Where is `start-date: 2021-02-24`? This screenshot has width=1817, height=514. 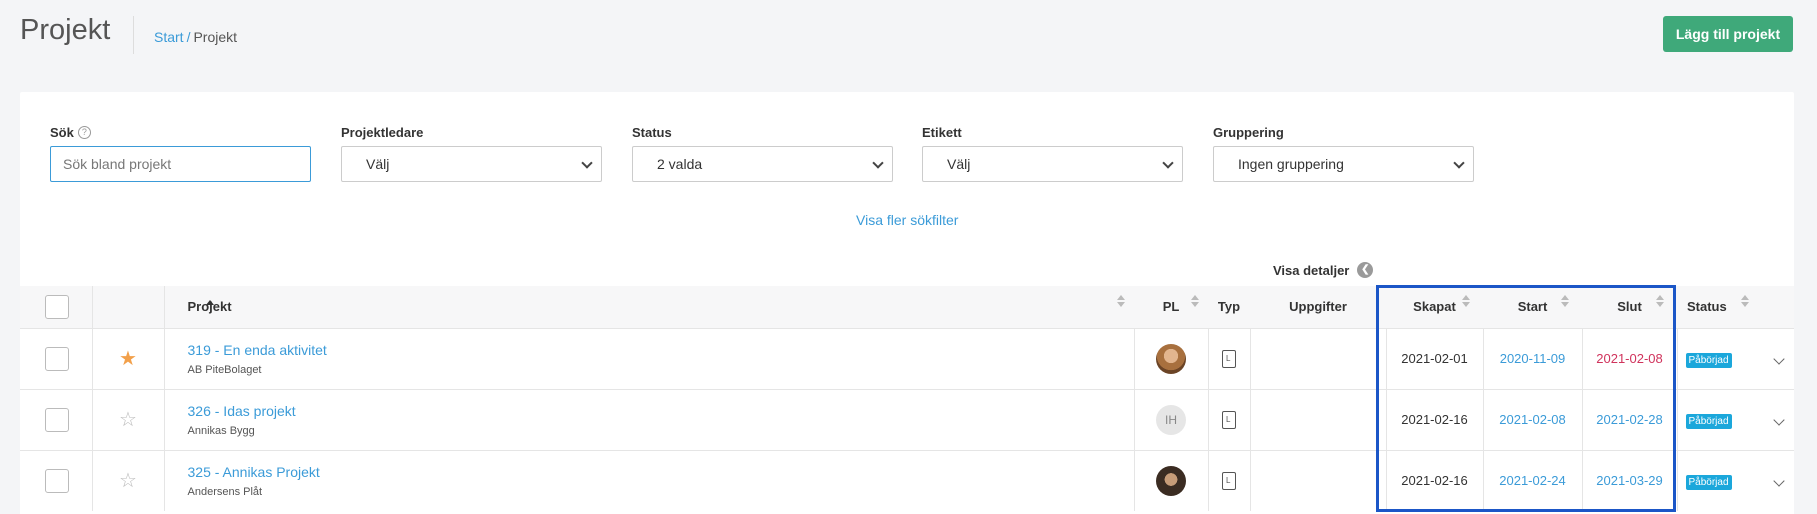 start-date: 2021-02-24 is located at coordinates (1533, 480).